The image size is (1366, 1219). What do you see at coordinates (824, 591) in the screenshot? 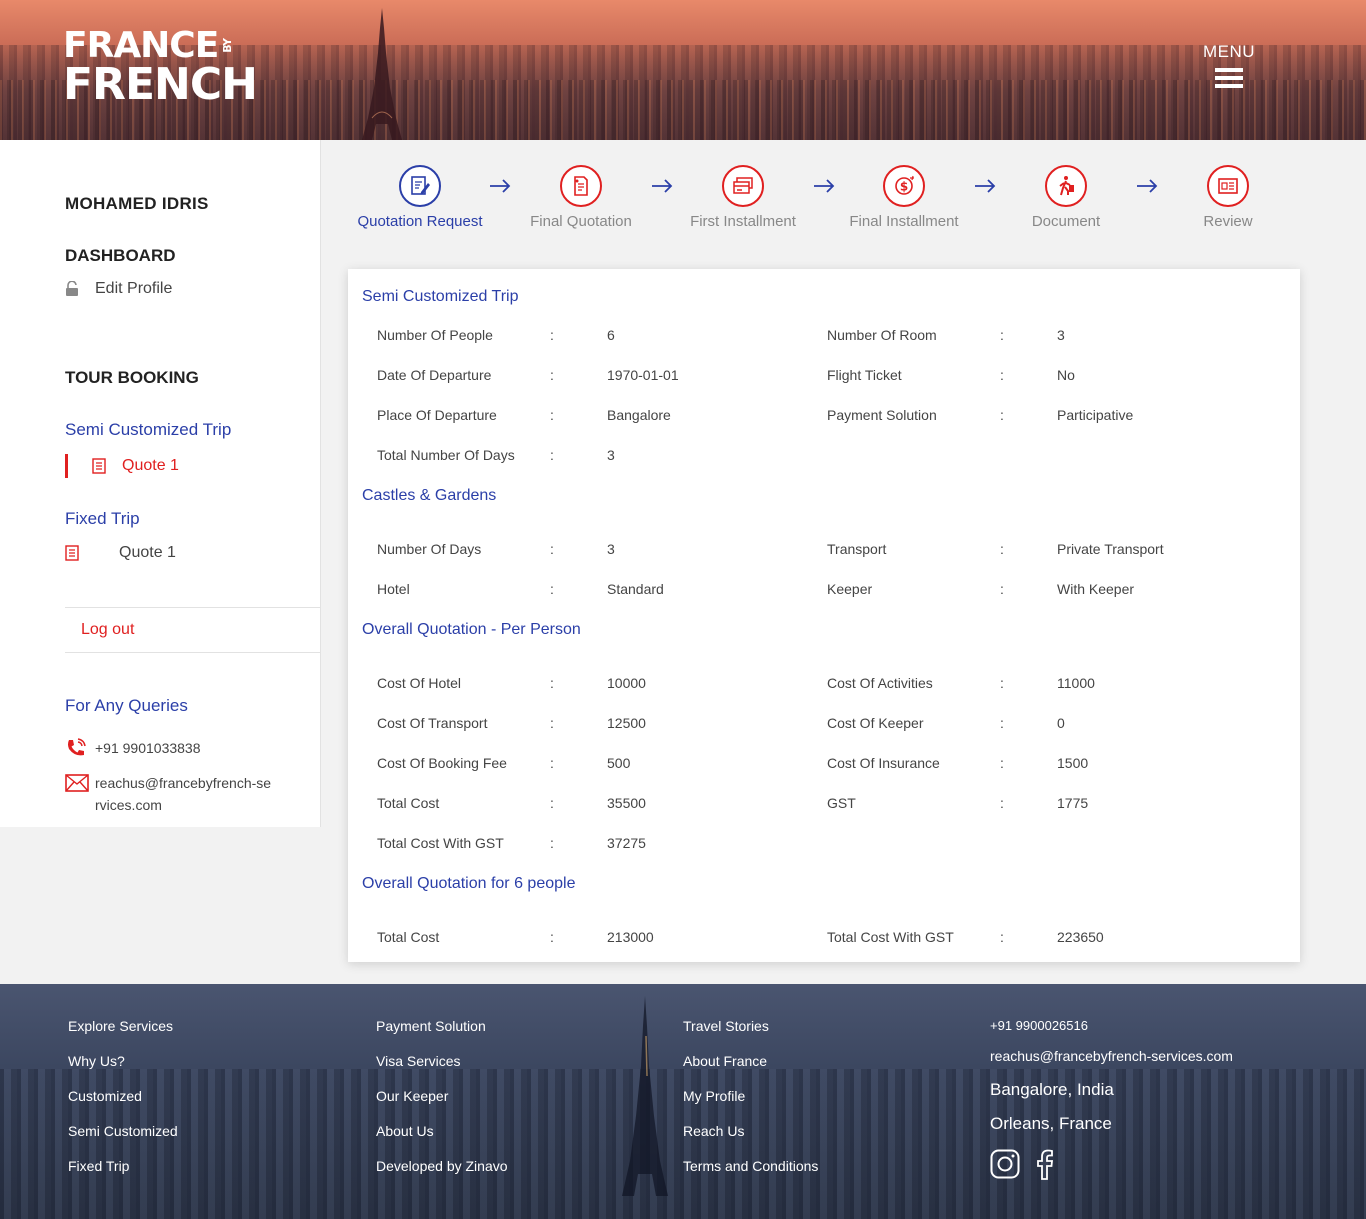
I see `detail-row: Hotel: Standard Keeper: With Keeper` at bounding box center [824, 591].